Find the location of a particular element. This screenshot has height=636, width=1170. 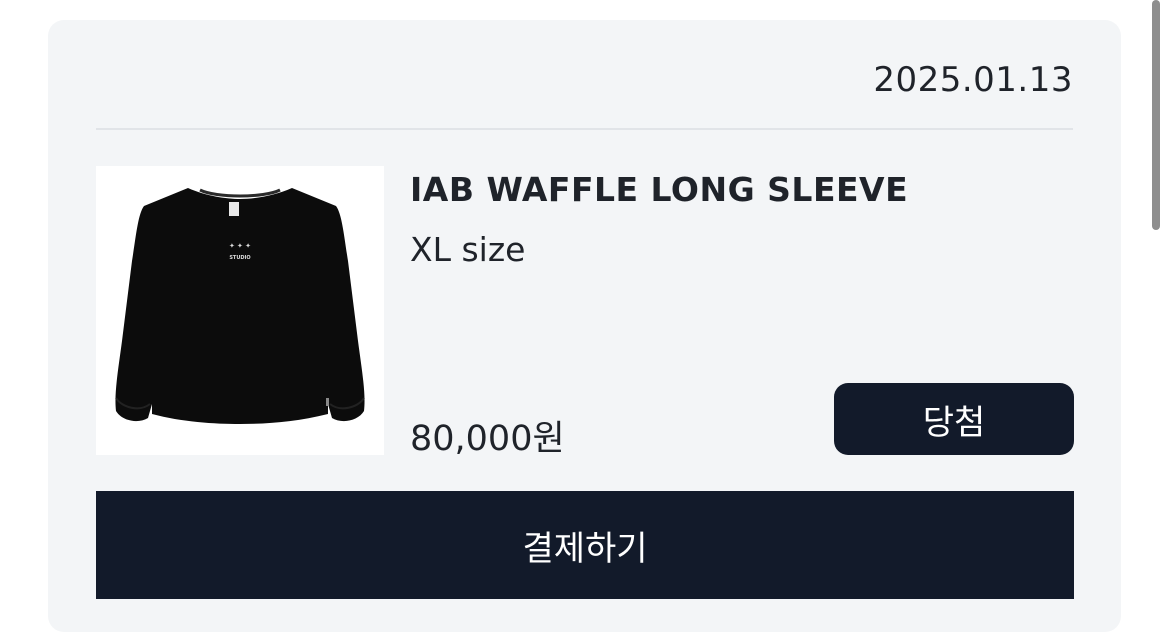

product-price: 80,000원 is located at coordinates (487, 439).